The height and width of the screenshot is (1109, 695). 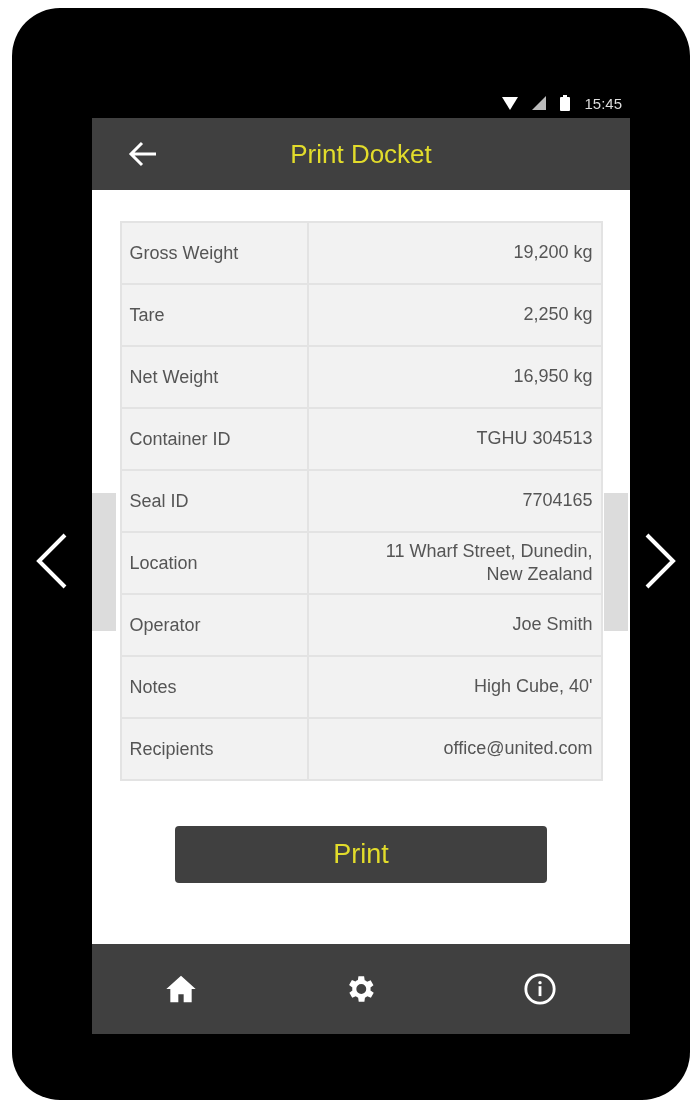 I want to click on info-tab, so click(x=540, y=989).